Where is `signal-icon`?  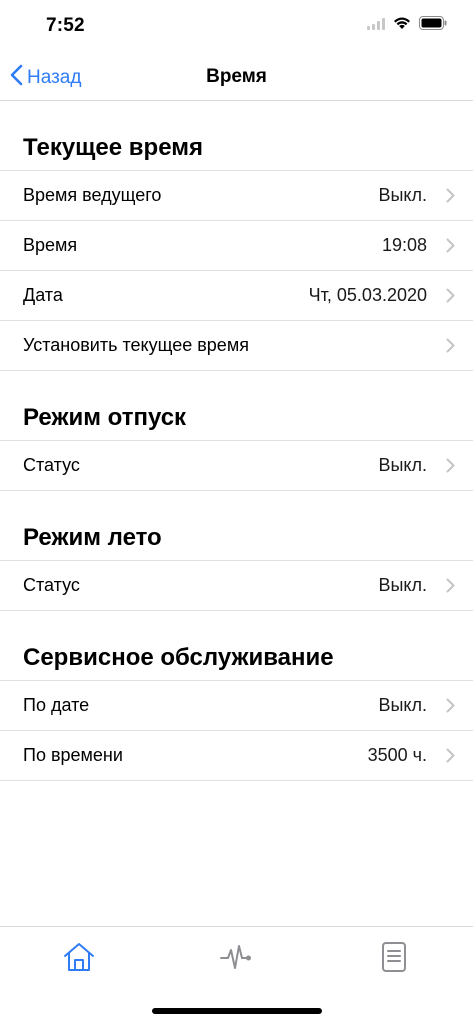
signal-icon is located at coordinates (376, 26).